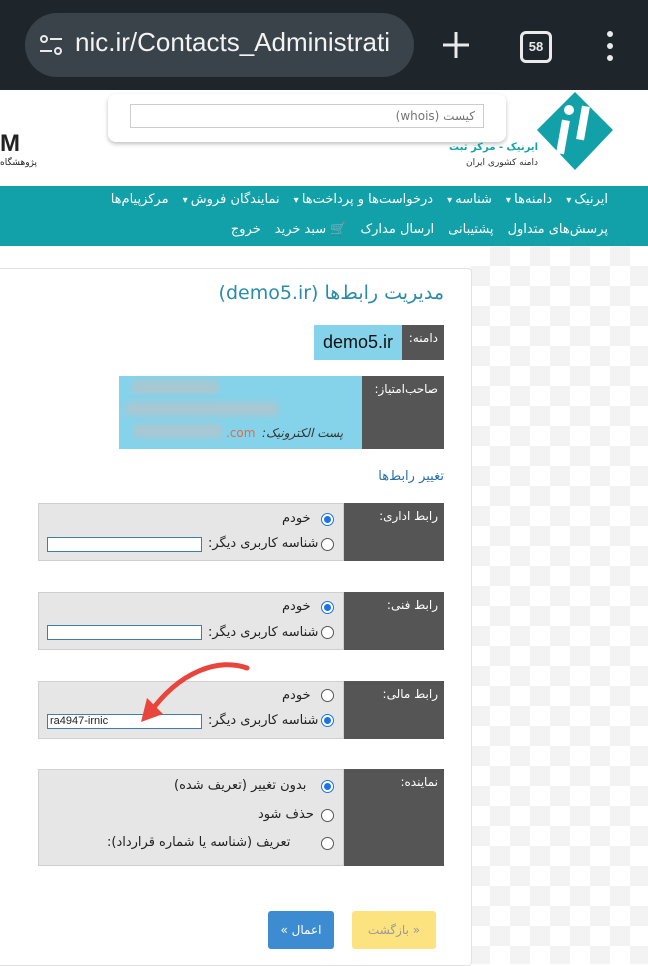 The height and width of the screenshot is (966, 648). I want to click on reseller-remove-radio, so click(327, 815).